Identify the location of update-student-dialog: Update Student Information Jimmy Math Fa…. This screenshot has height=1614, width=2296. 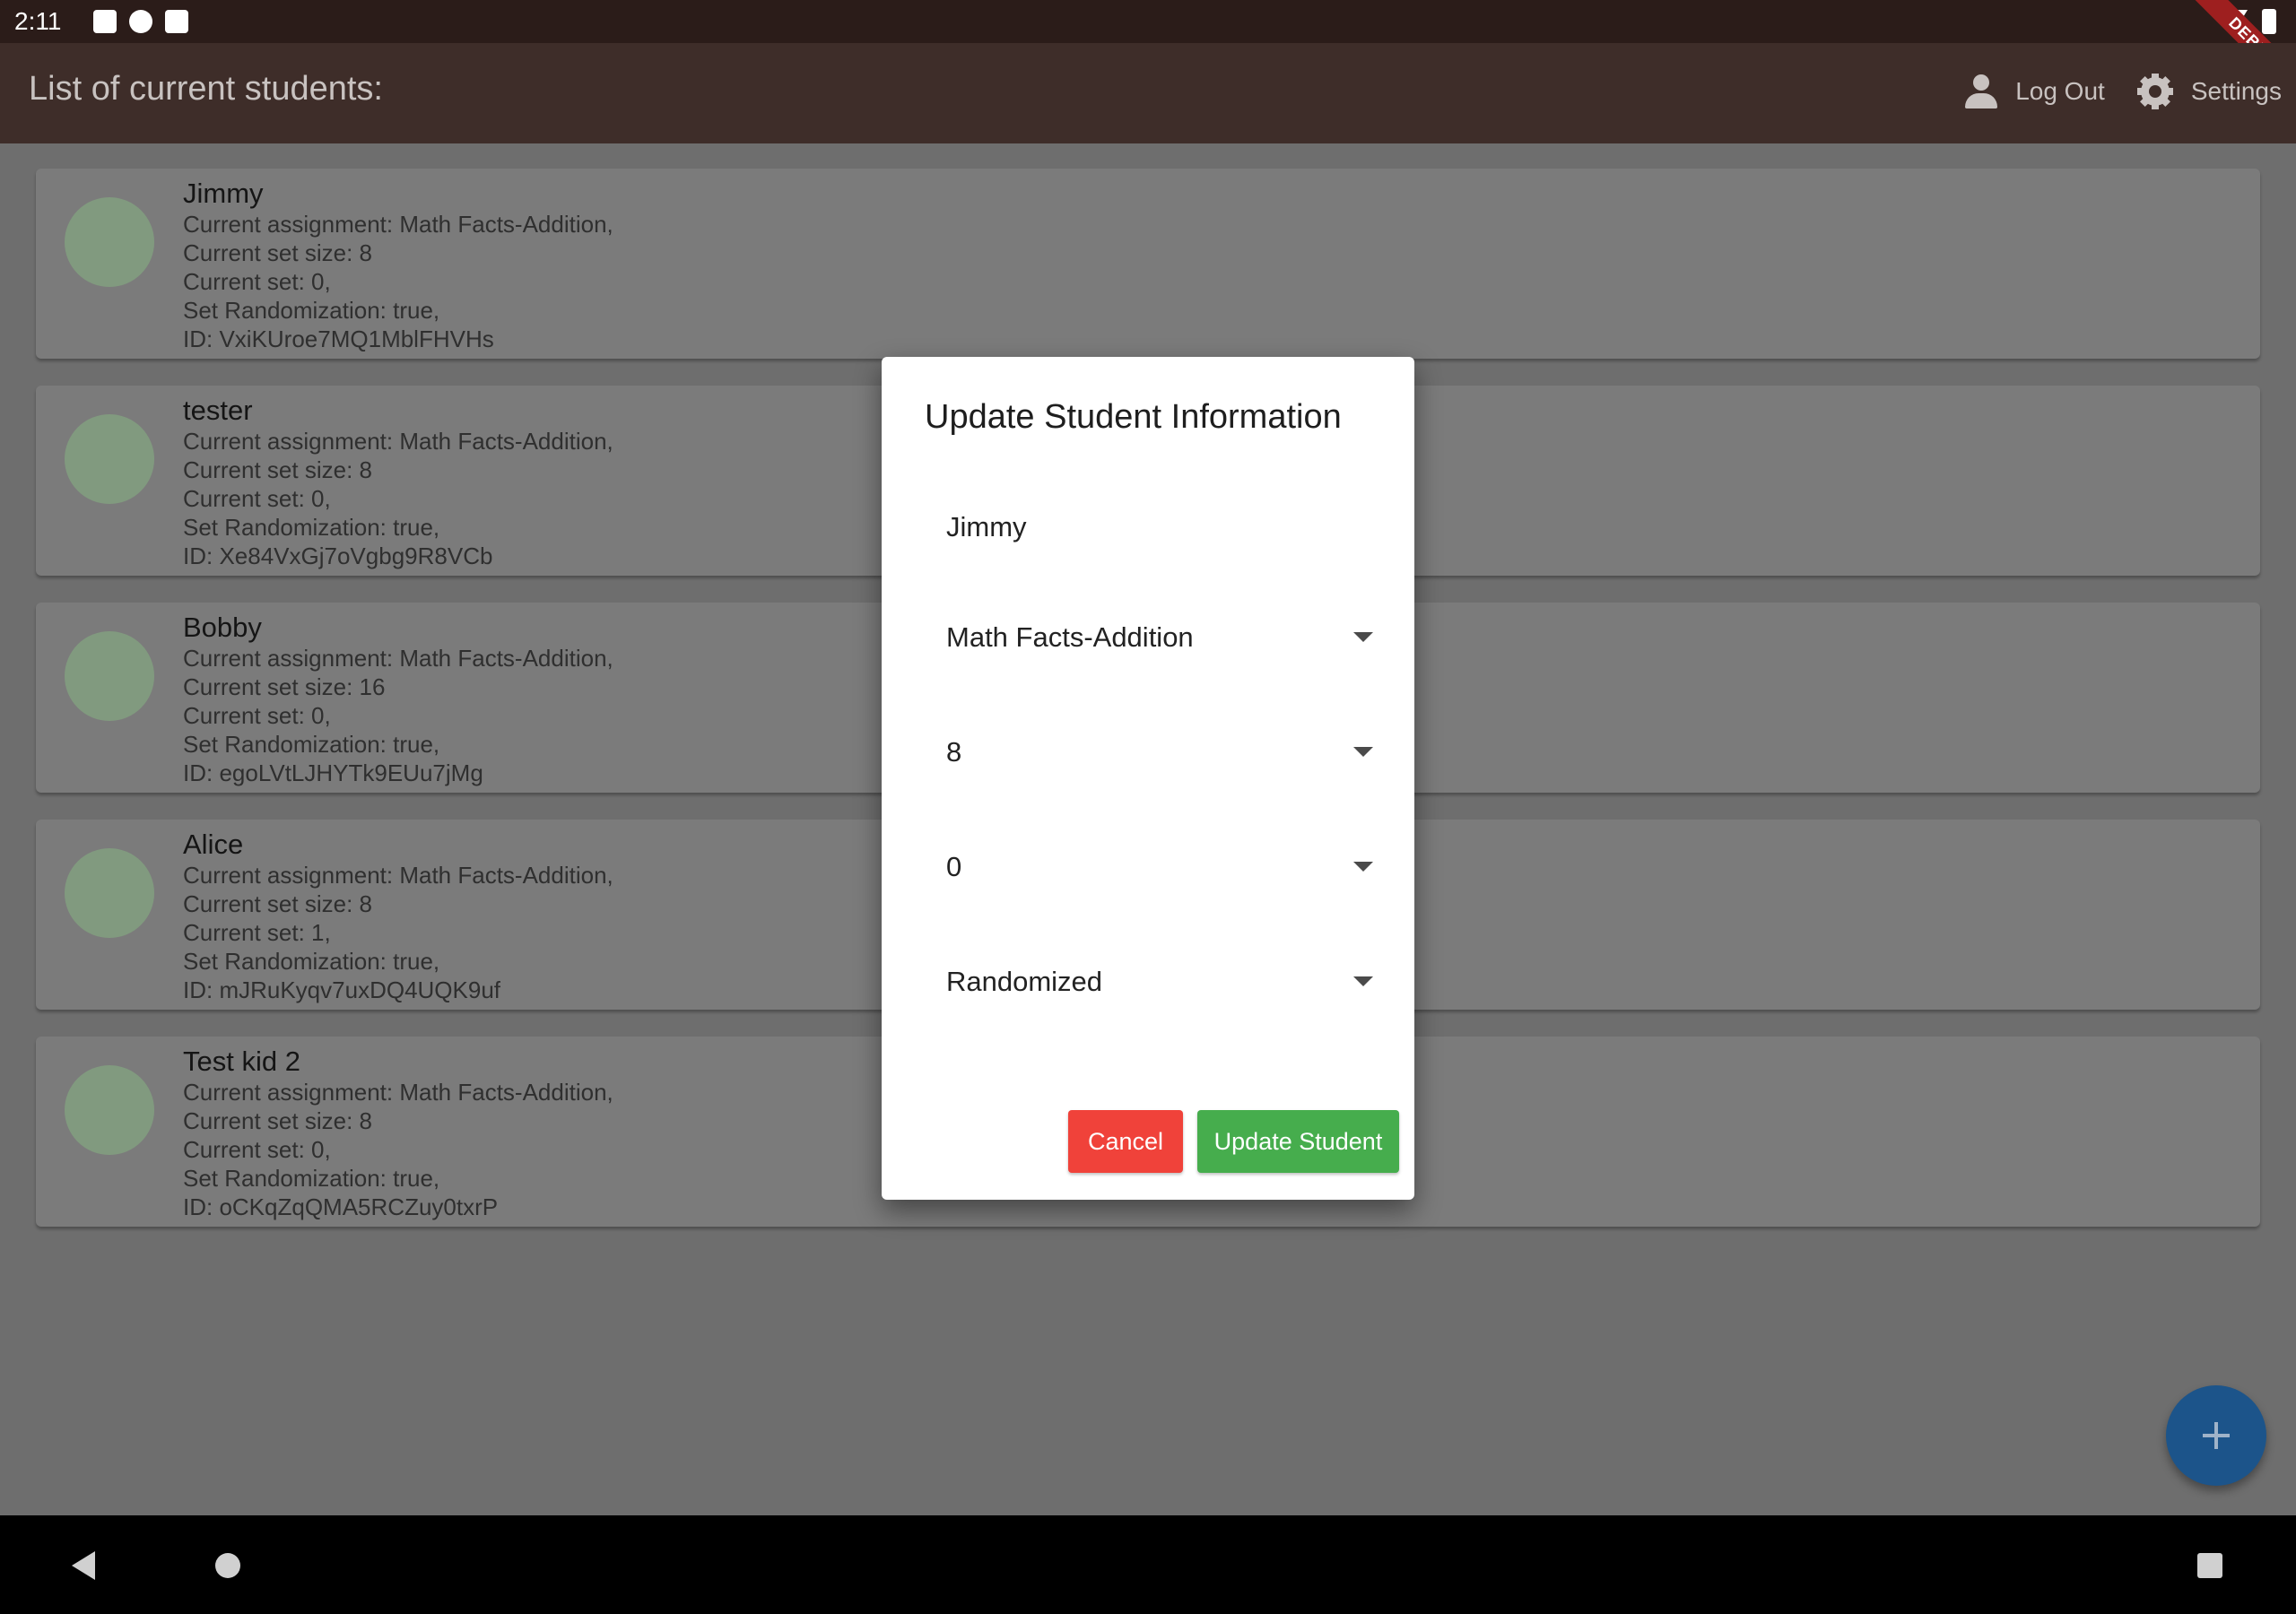
(1148, 778).